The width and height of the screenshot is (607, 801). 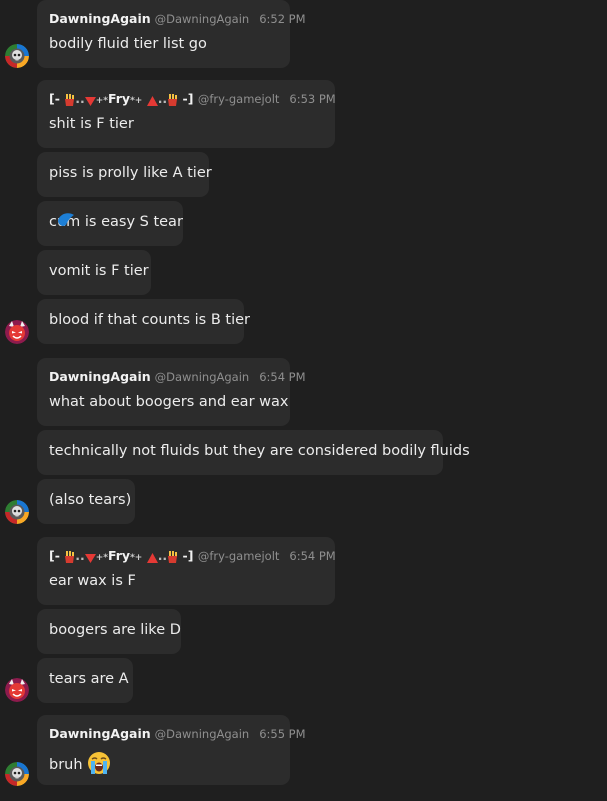 I want to click on message-header: DawningAgain @DawningAgain 6:54 PM, so click(x=177, y=377).